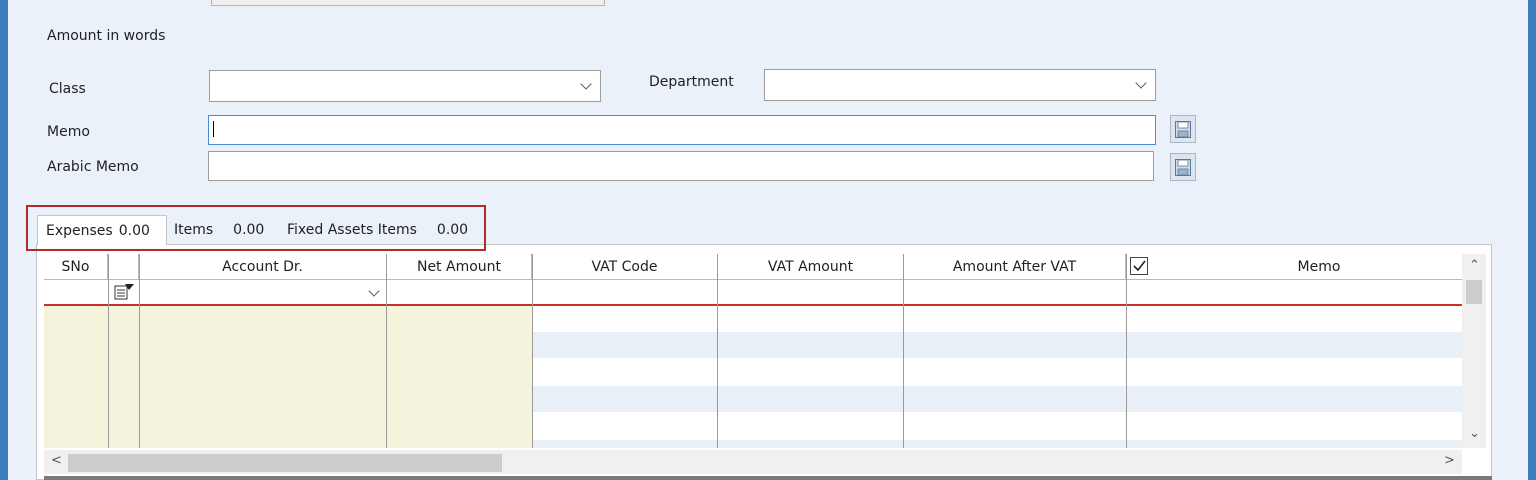 The height and width of the screenshot is (480, 1536). What do you see at coordinates (1474, 351) in the screenshot?
I see `vertical-scrollbar: ⌃ ⌄` at bounding box center [1474, 351].